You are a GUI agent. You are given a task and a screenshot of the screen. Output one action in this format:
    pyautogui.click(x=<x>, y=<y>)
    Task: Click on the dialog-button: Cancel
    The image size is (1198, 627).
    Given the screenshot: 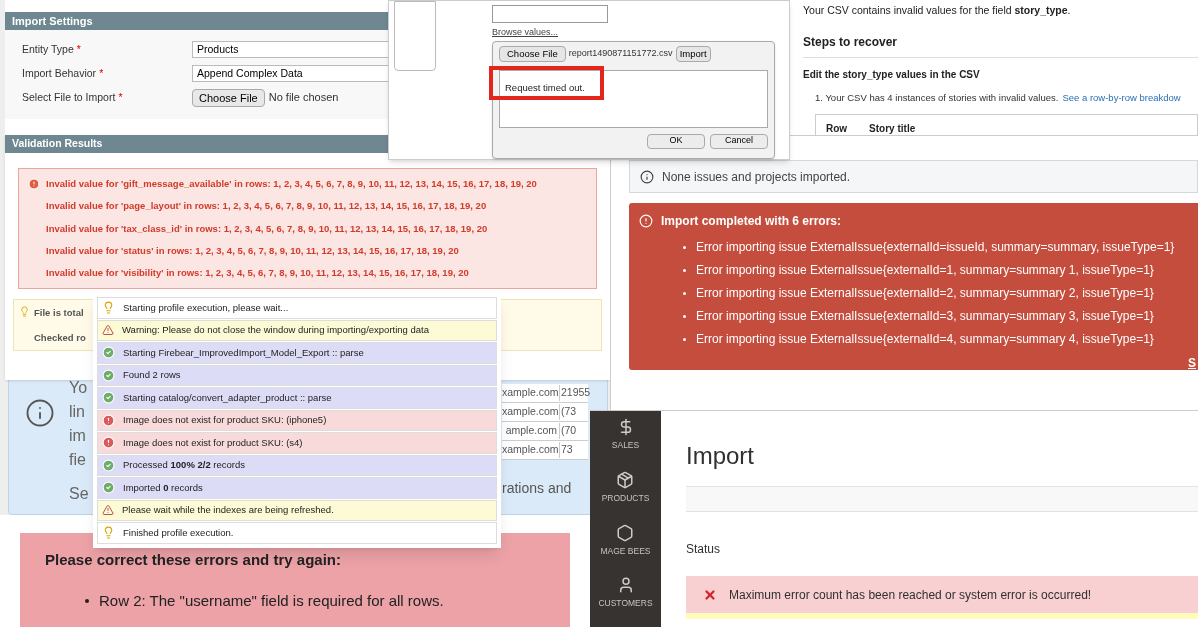 What is the action you would take?
    pyautogui.click(x=739, y=141)
    